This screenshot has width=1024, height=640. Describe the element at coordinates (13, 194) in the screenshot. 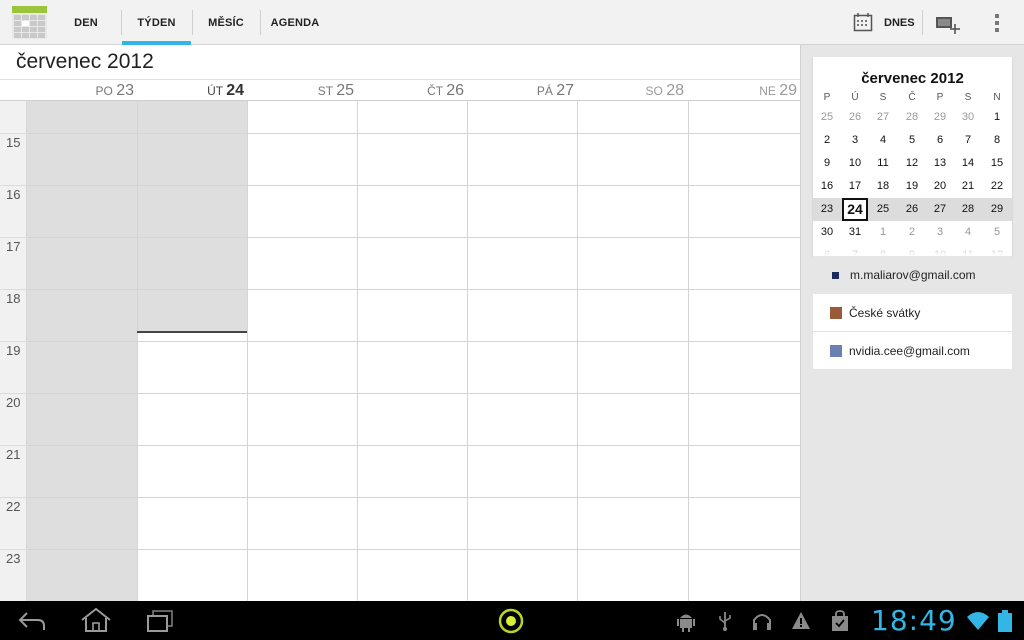

I see `hour-label: 16` at that location.